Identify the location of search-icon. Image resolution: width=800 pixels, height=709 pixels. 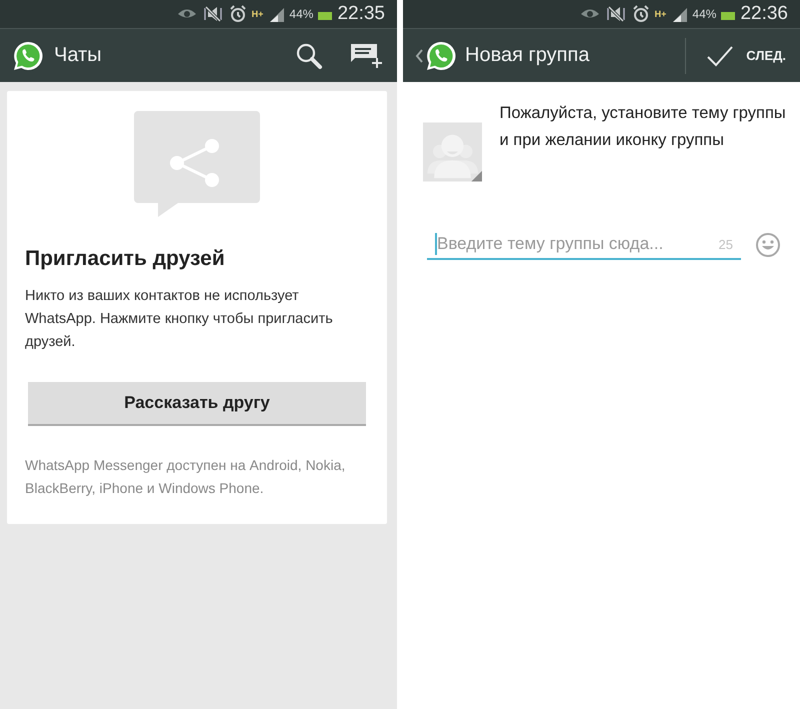
(309, 56).